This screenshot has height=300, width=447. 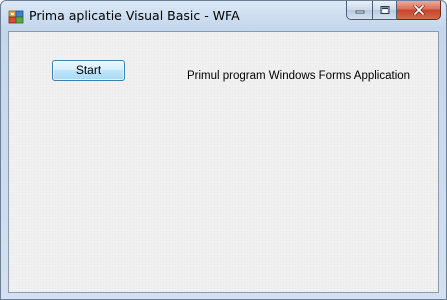 I want to click on minimize-icon, so click(x=359, y=12).